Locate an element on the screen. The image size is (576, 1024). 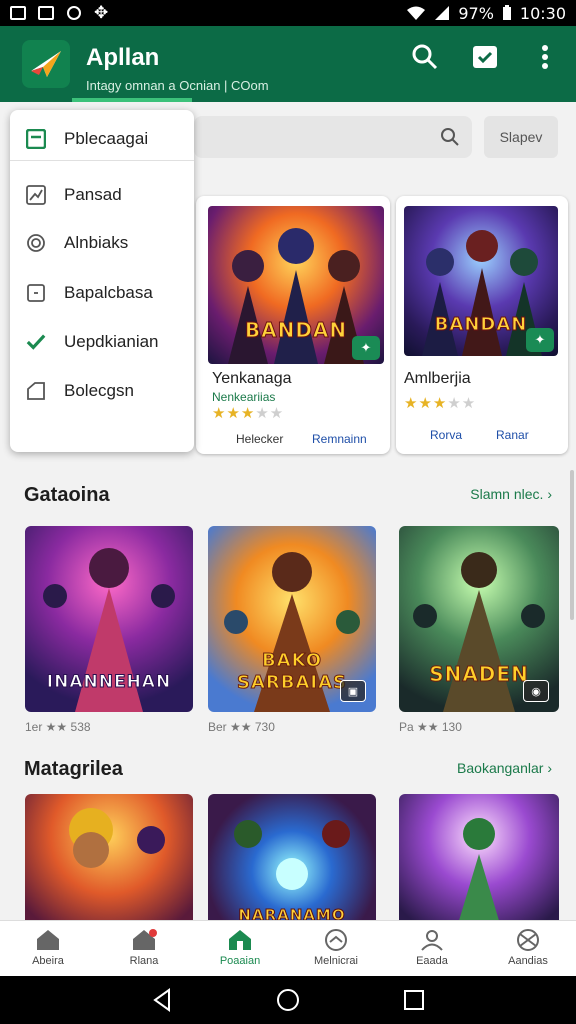
tile-art-text: INANNEHAN is located at coordinates (109, 682).